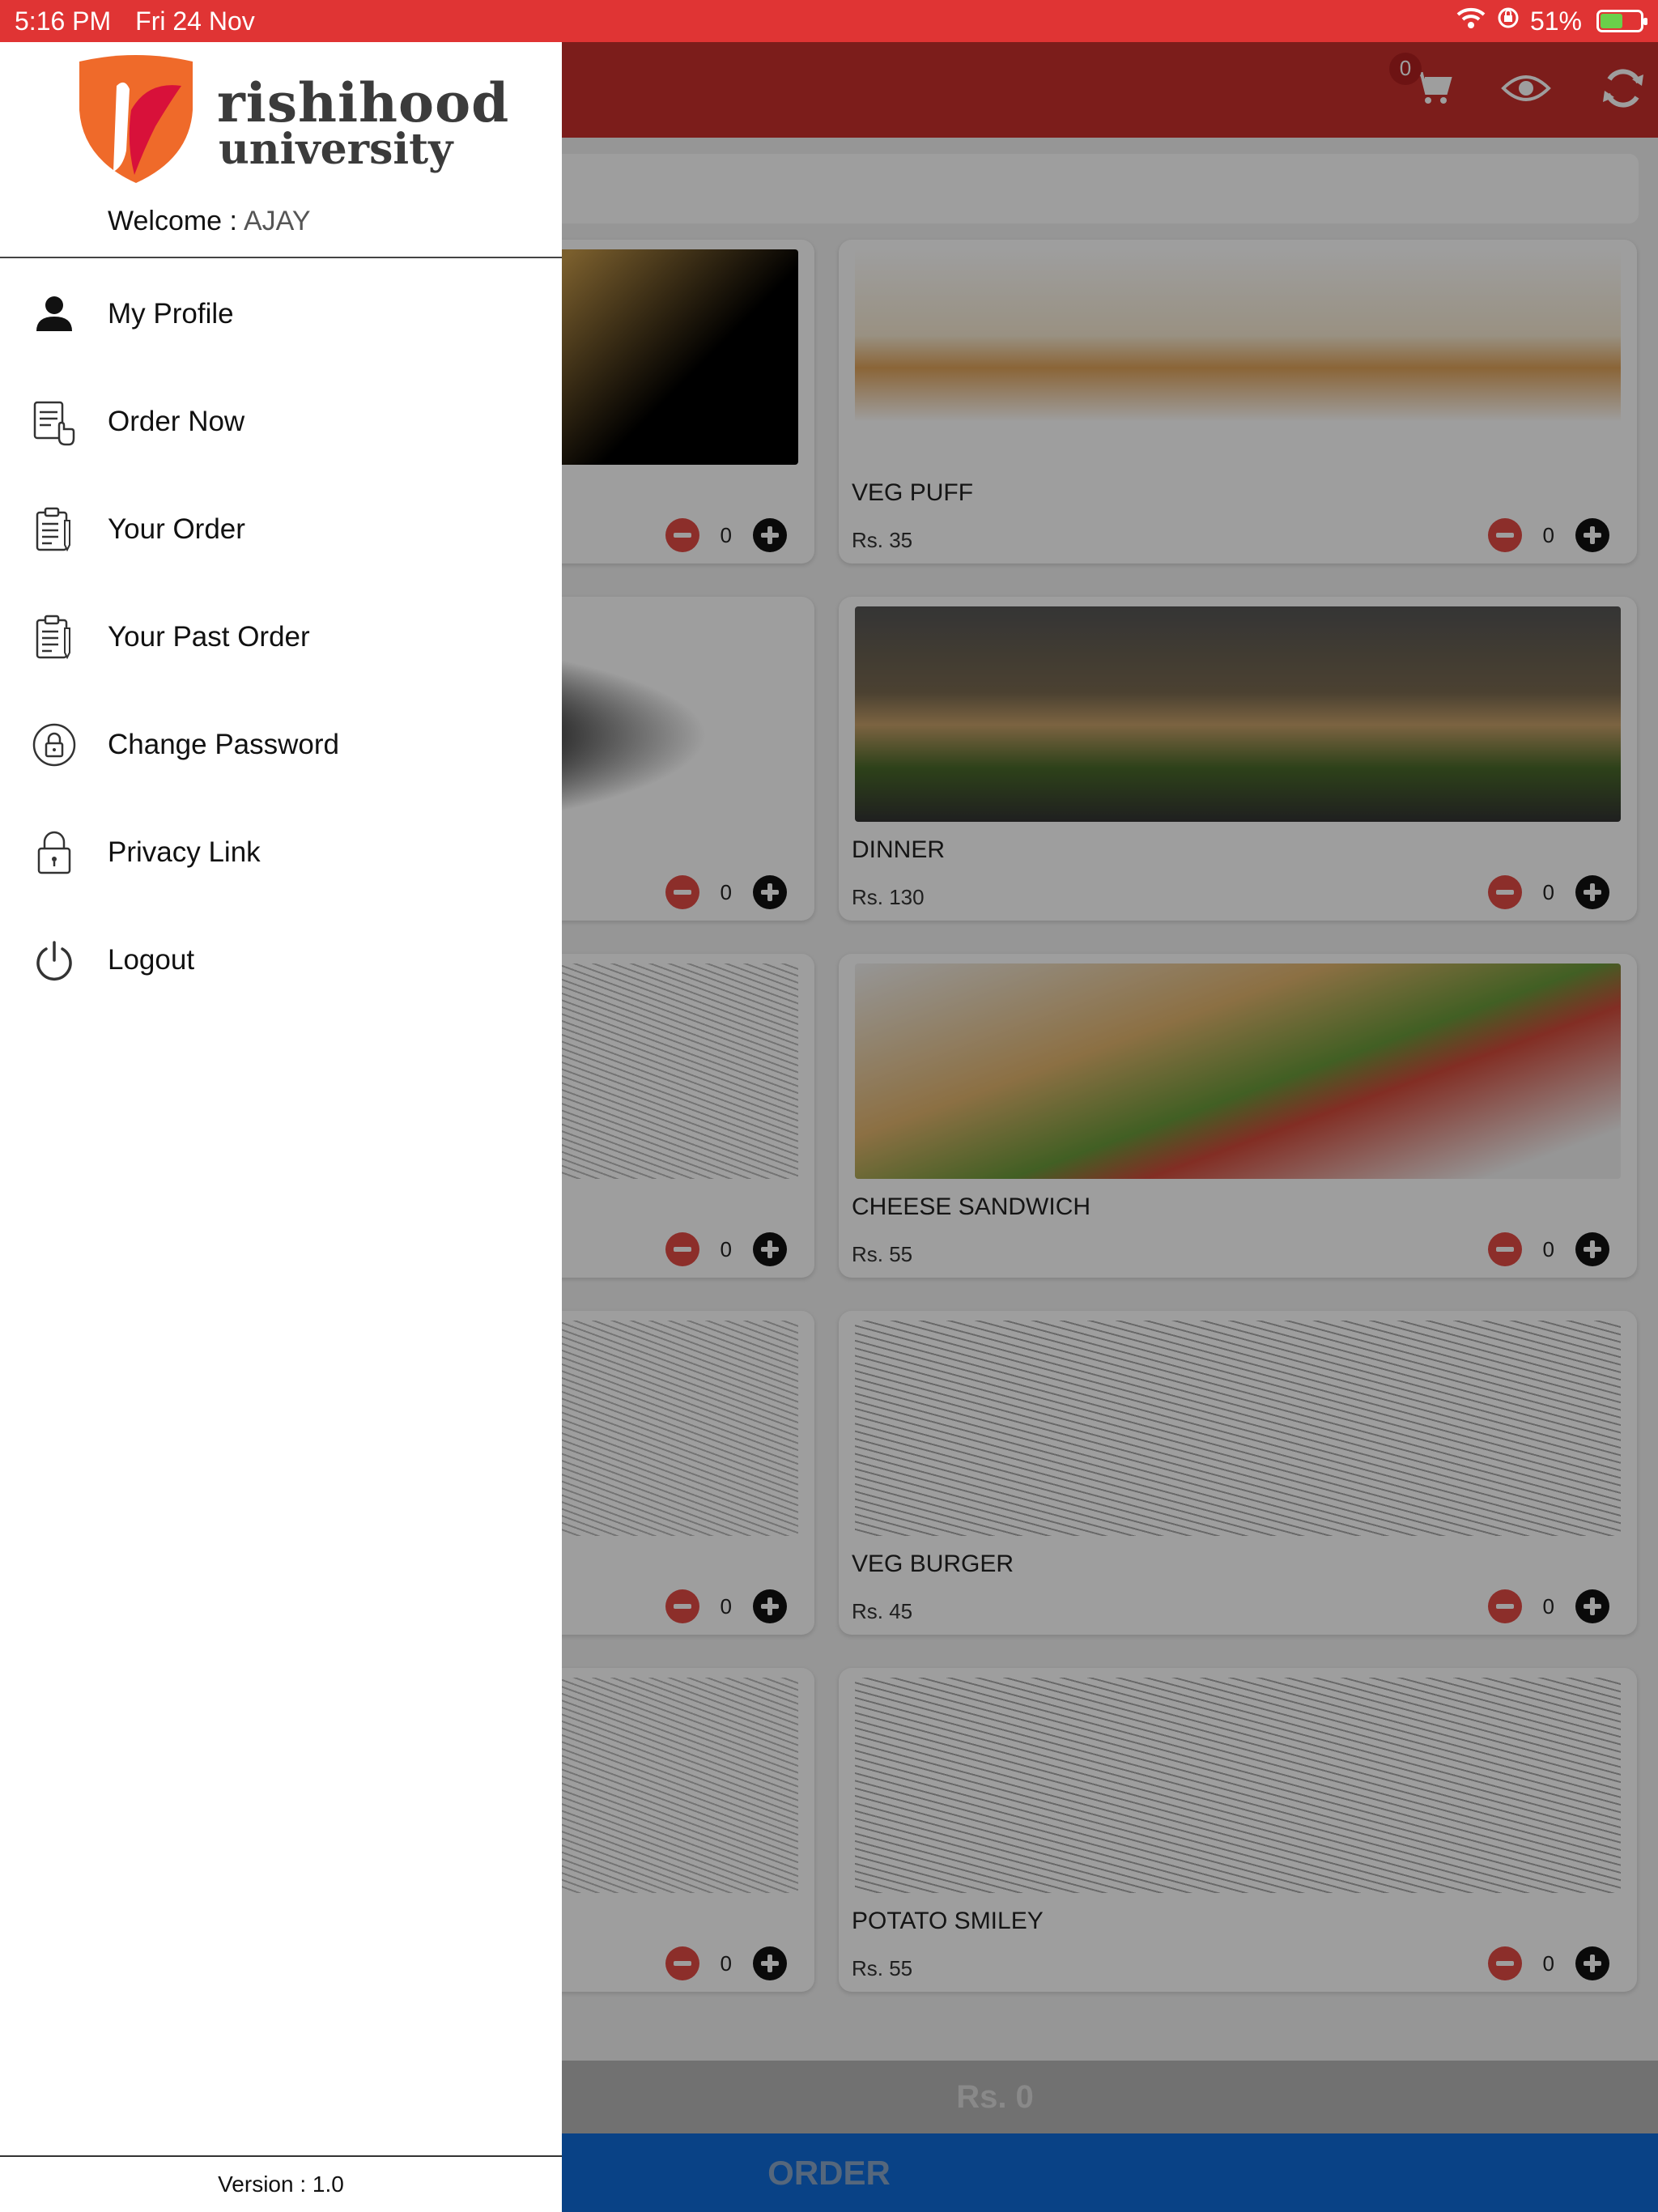  What do you see at coordinates (54, 637) in the screenshot?
I see `clipboard-history-icon` at bounding box center [54, 637].